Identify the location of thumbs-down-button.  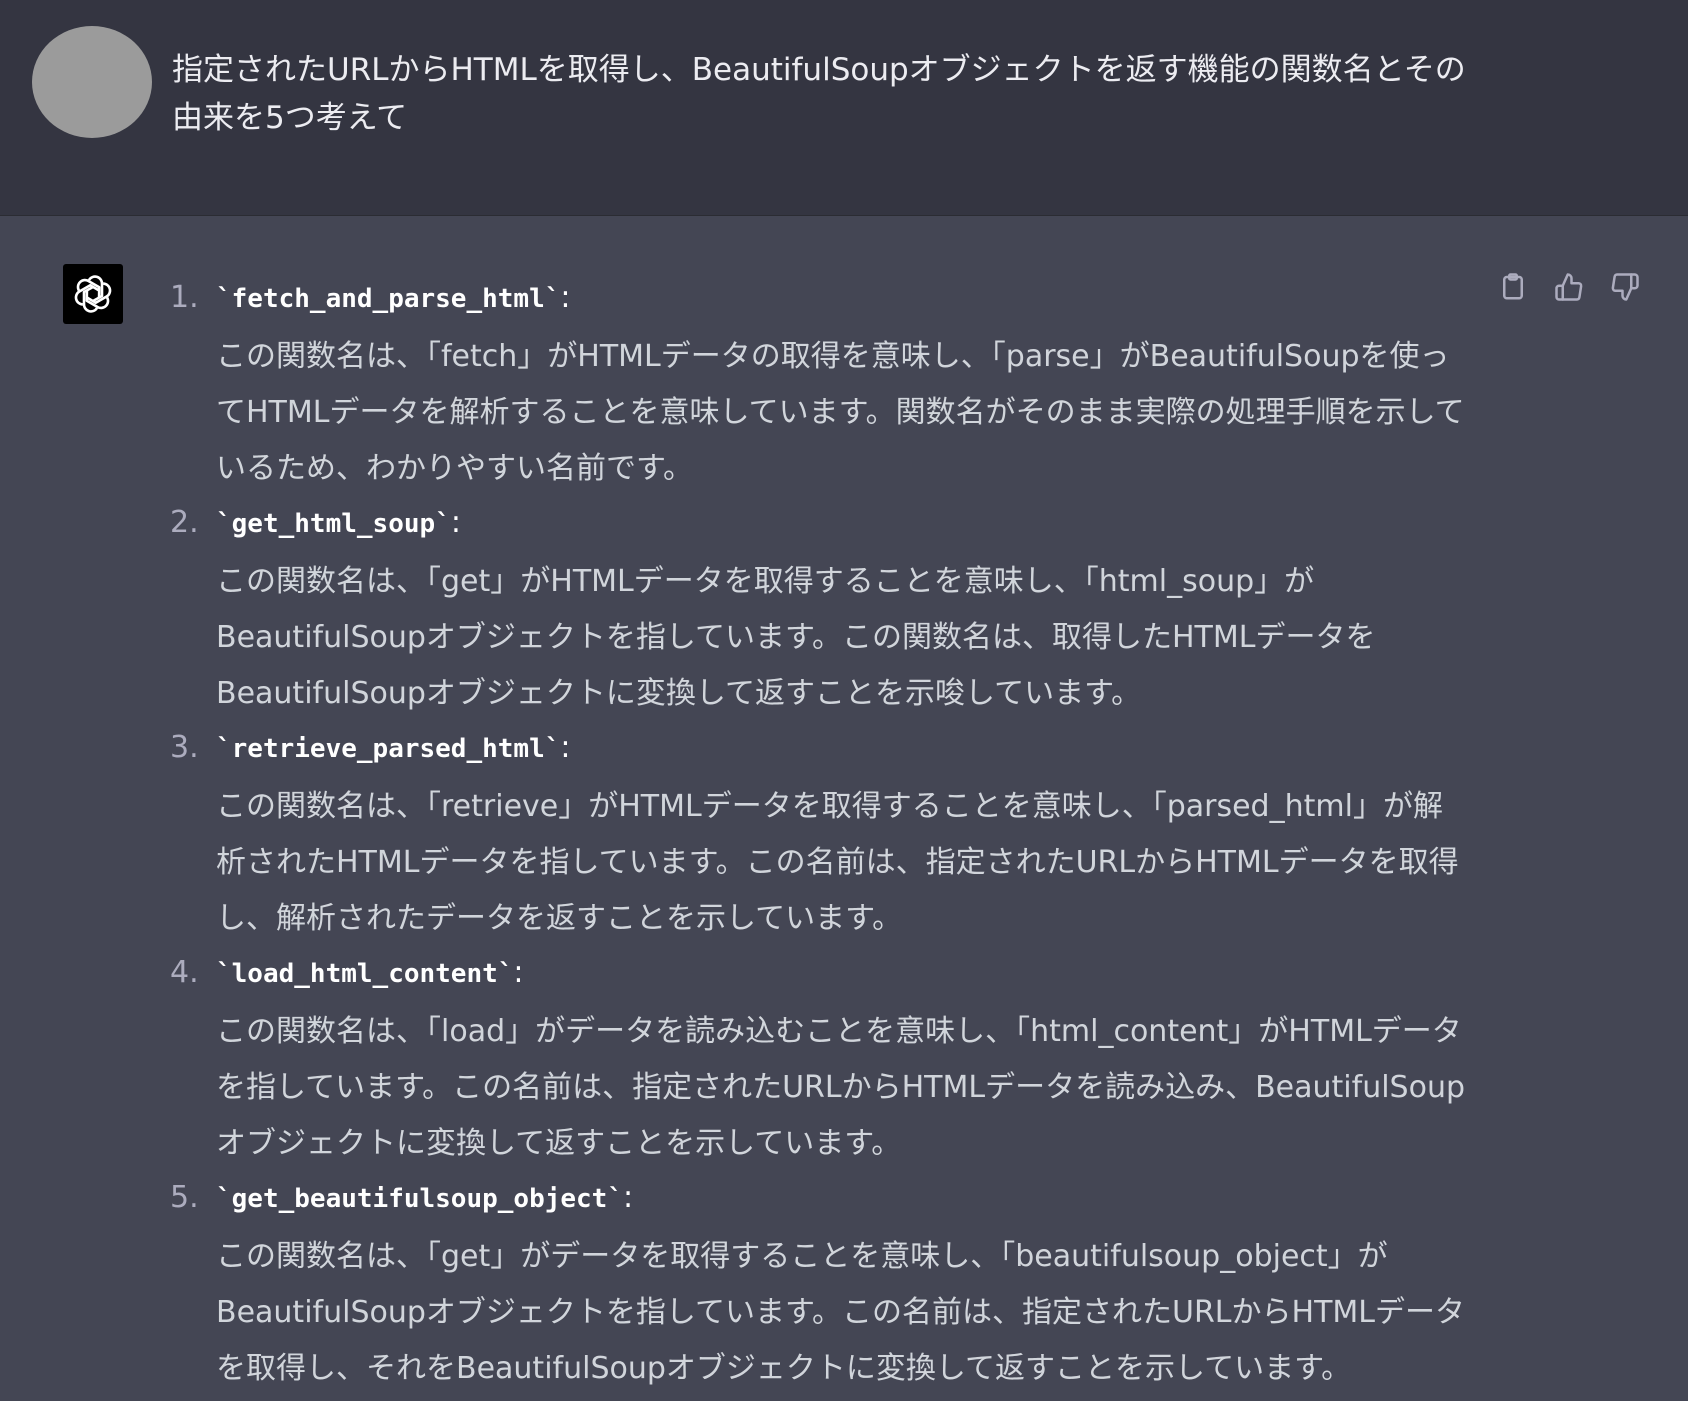
(1625, 287).